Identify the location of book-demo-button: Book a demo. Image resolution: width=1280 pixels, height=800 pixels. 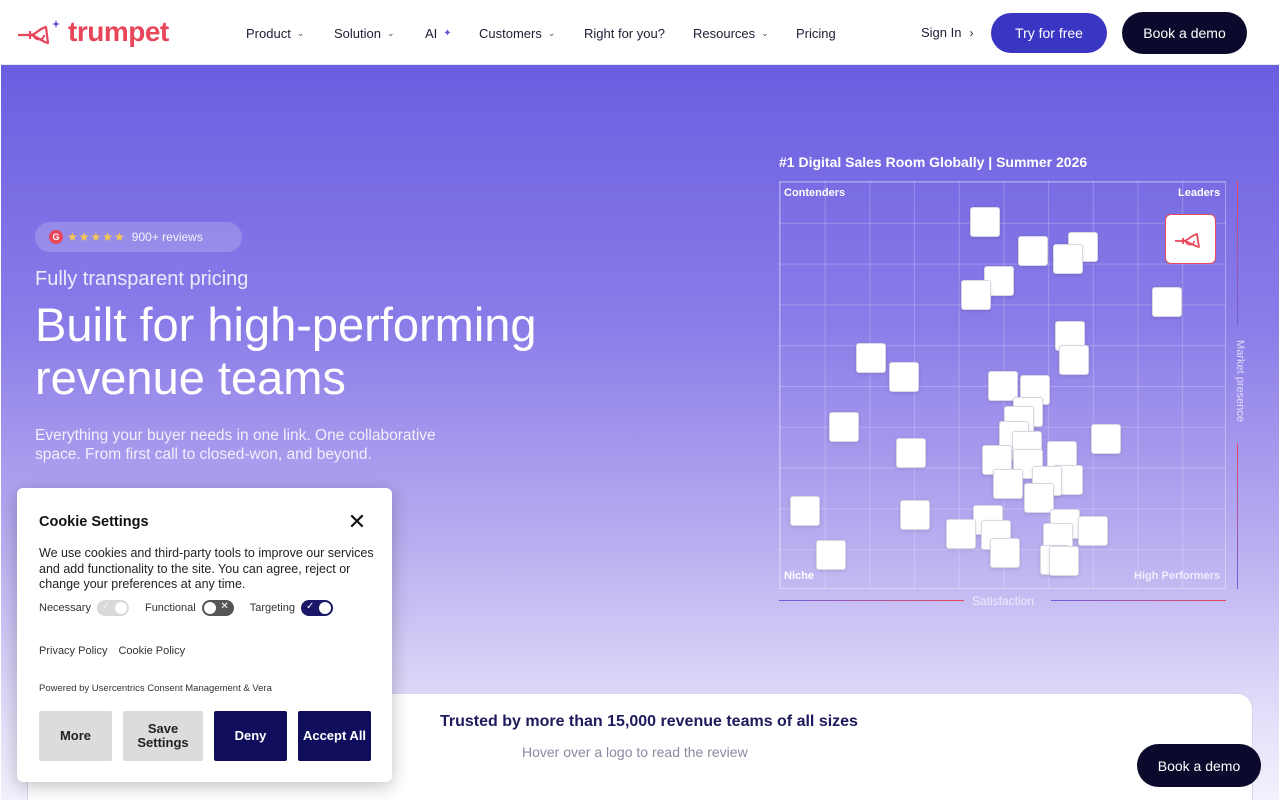
(1184, 33).